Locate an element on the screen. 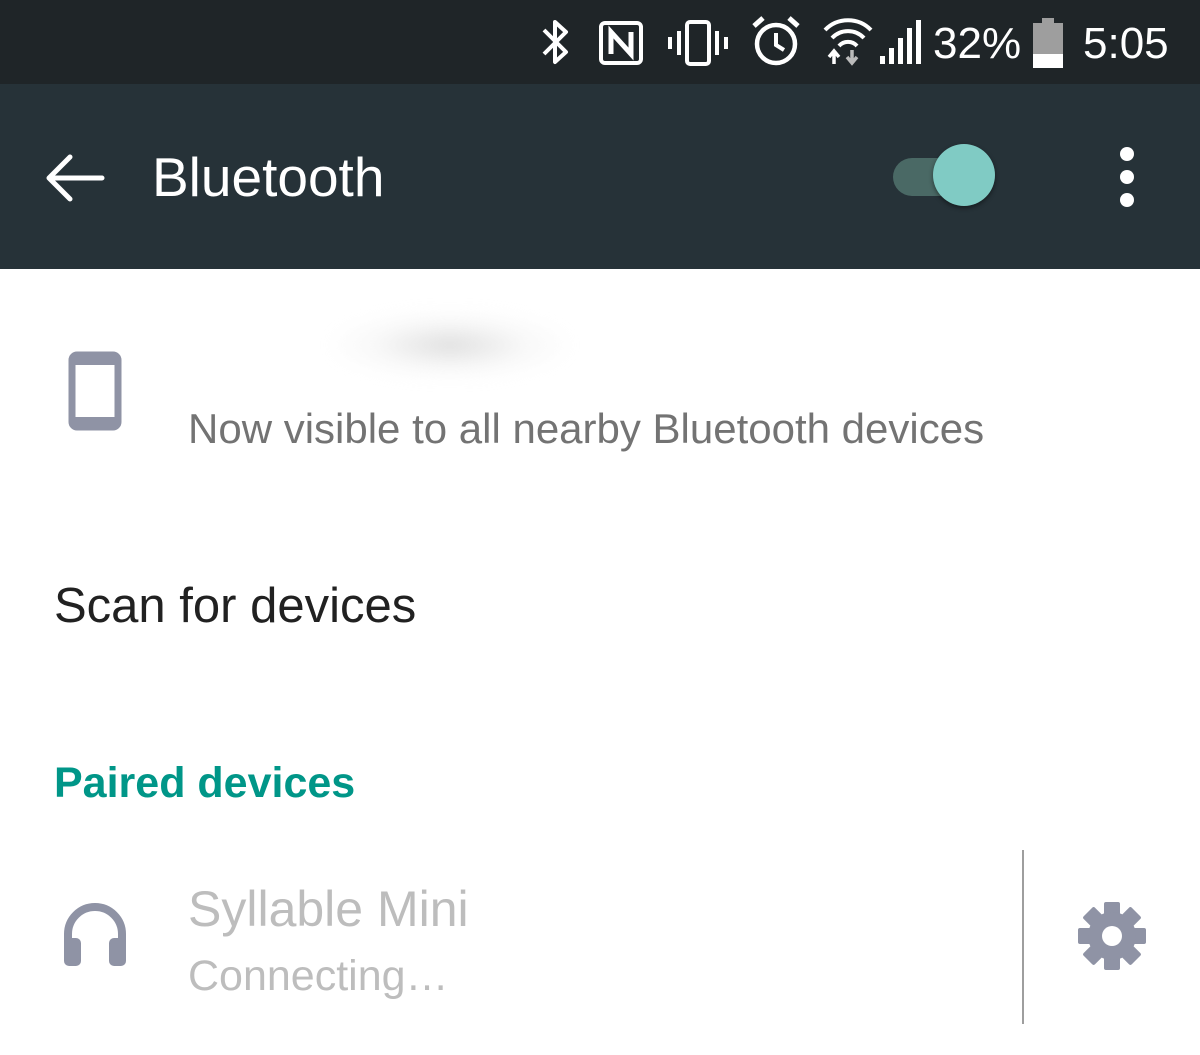 This screenshot has height=1055, width=1200. battery-percent: 32% is located at coordinates (977, 43).